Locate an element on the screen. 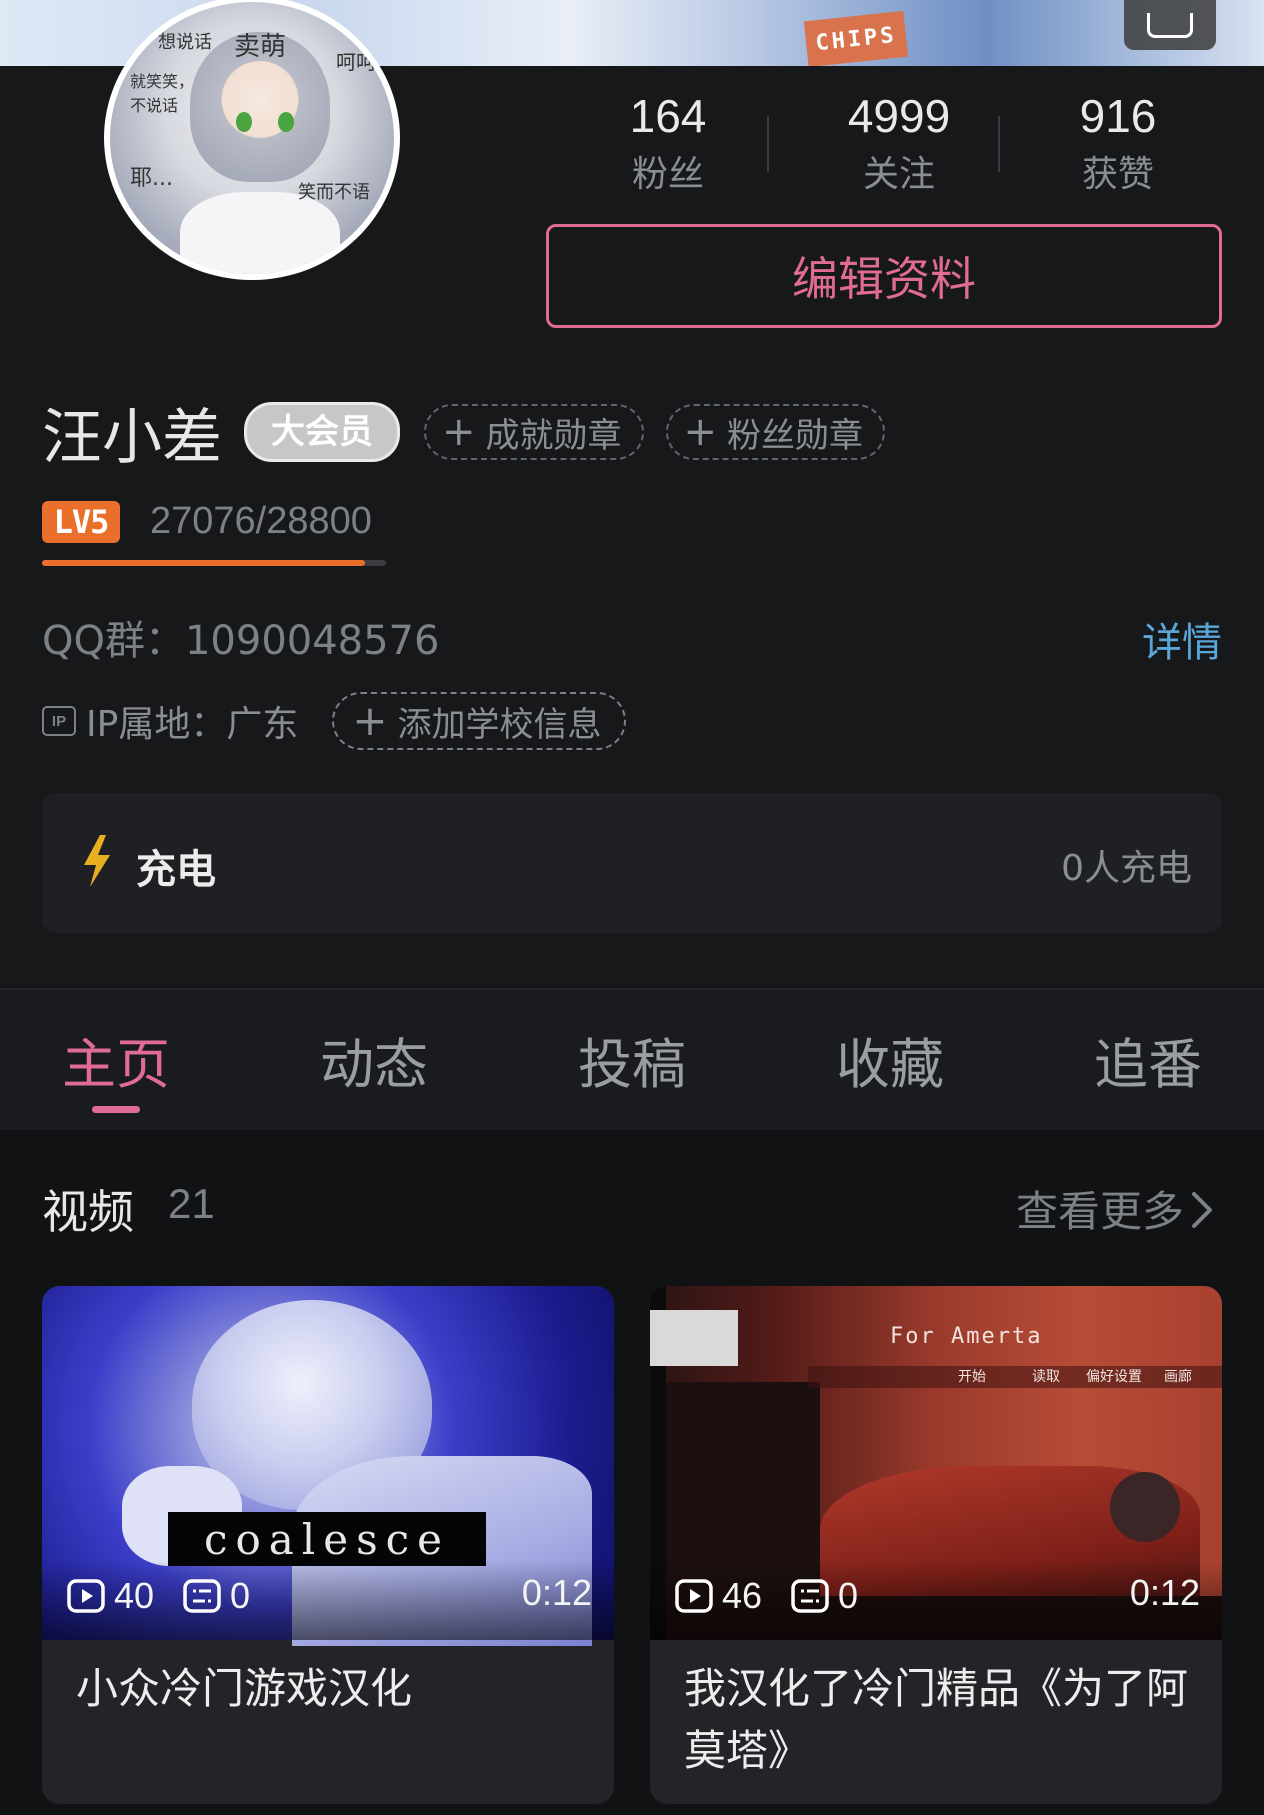 The image size is (1264, 1815). video-title: 小众冷门游戏汉化 is located at coordinates (331, 1689).